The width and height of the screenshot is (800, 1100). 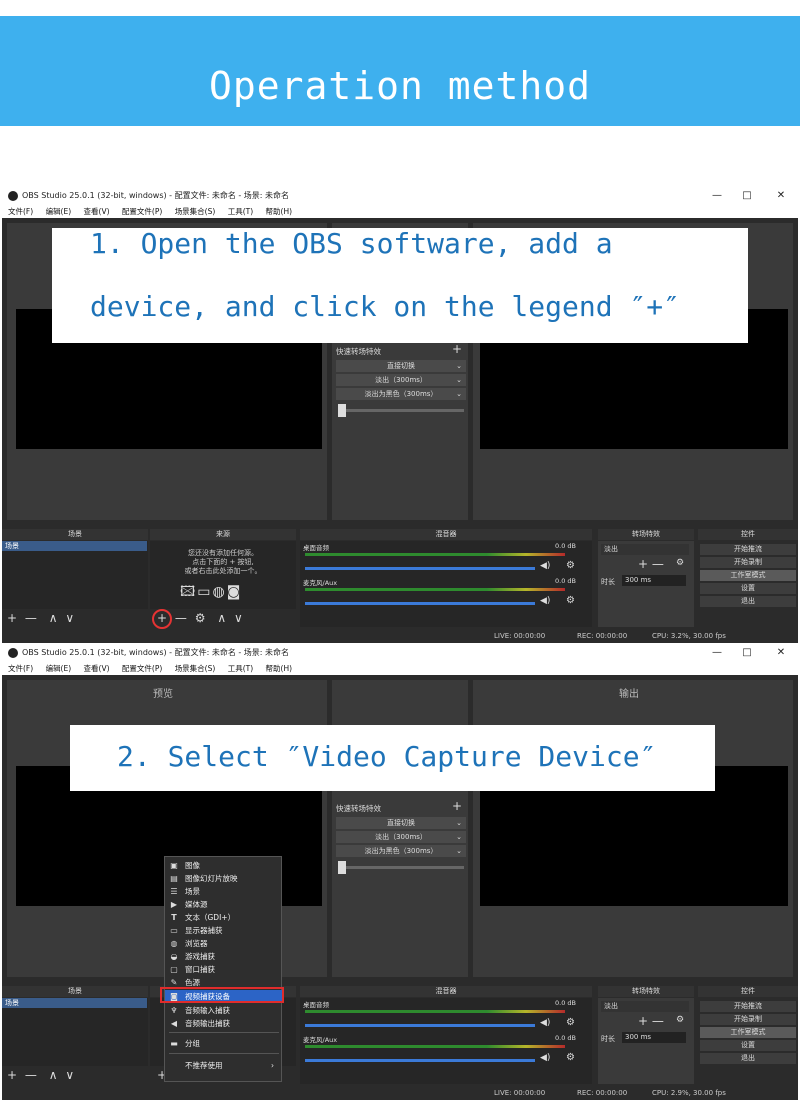 What do you see at coordinates (222, 995) in the screenshot?
I see `highlight-box` at bounding box center [222, 995].